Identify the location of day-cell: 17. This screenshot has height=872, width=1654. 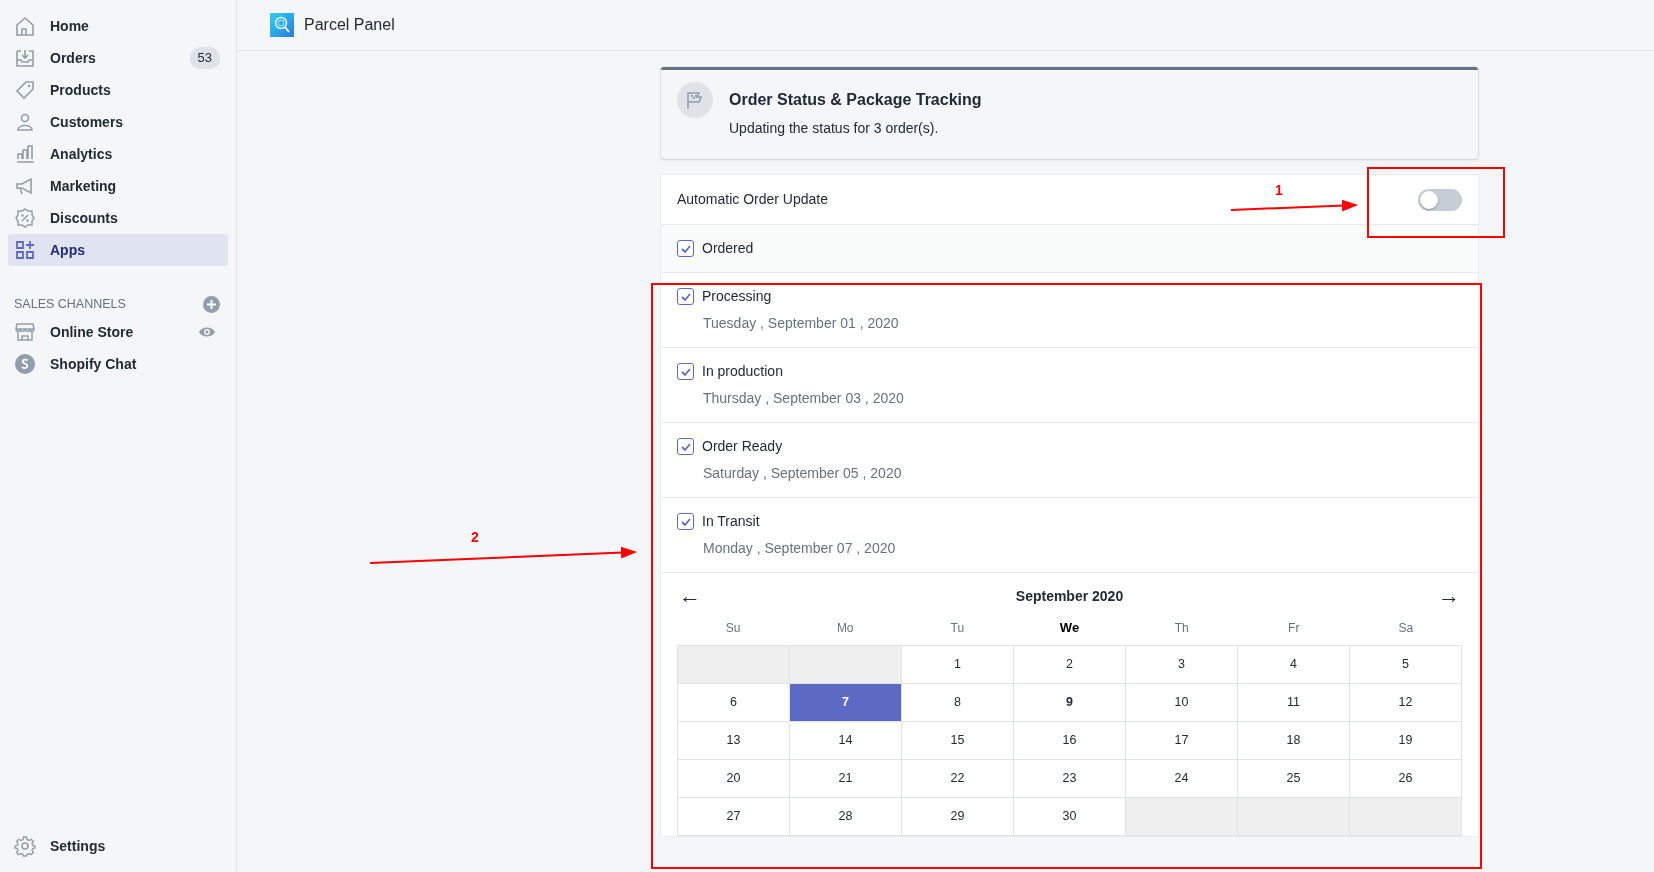
(1182, 741).